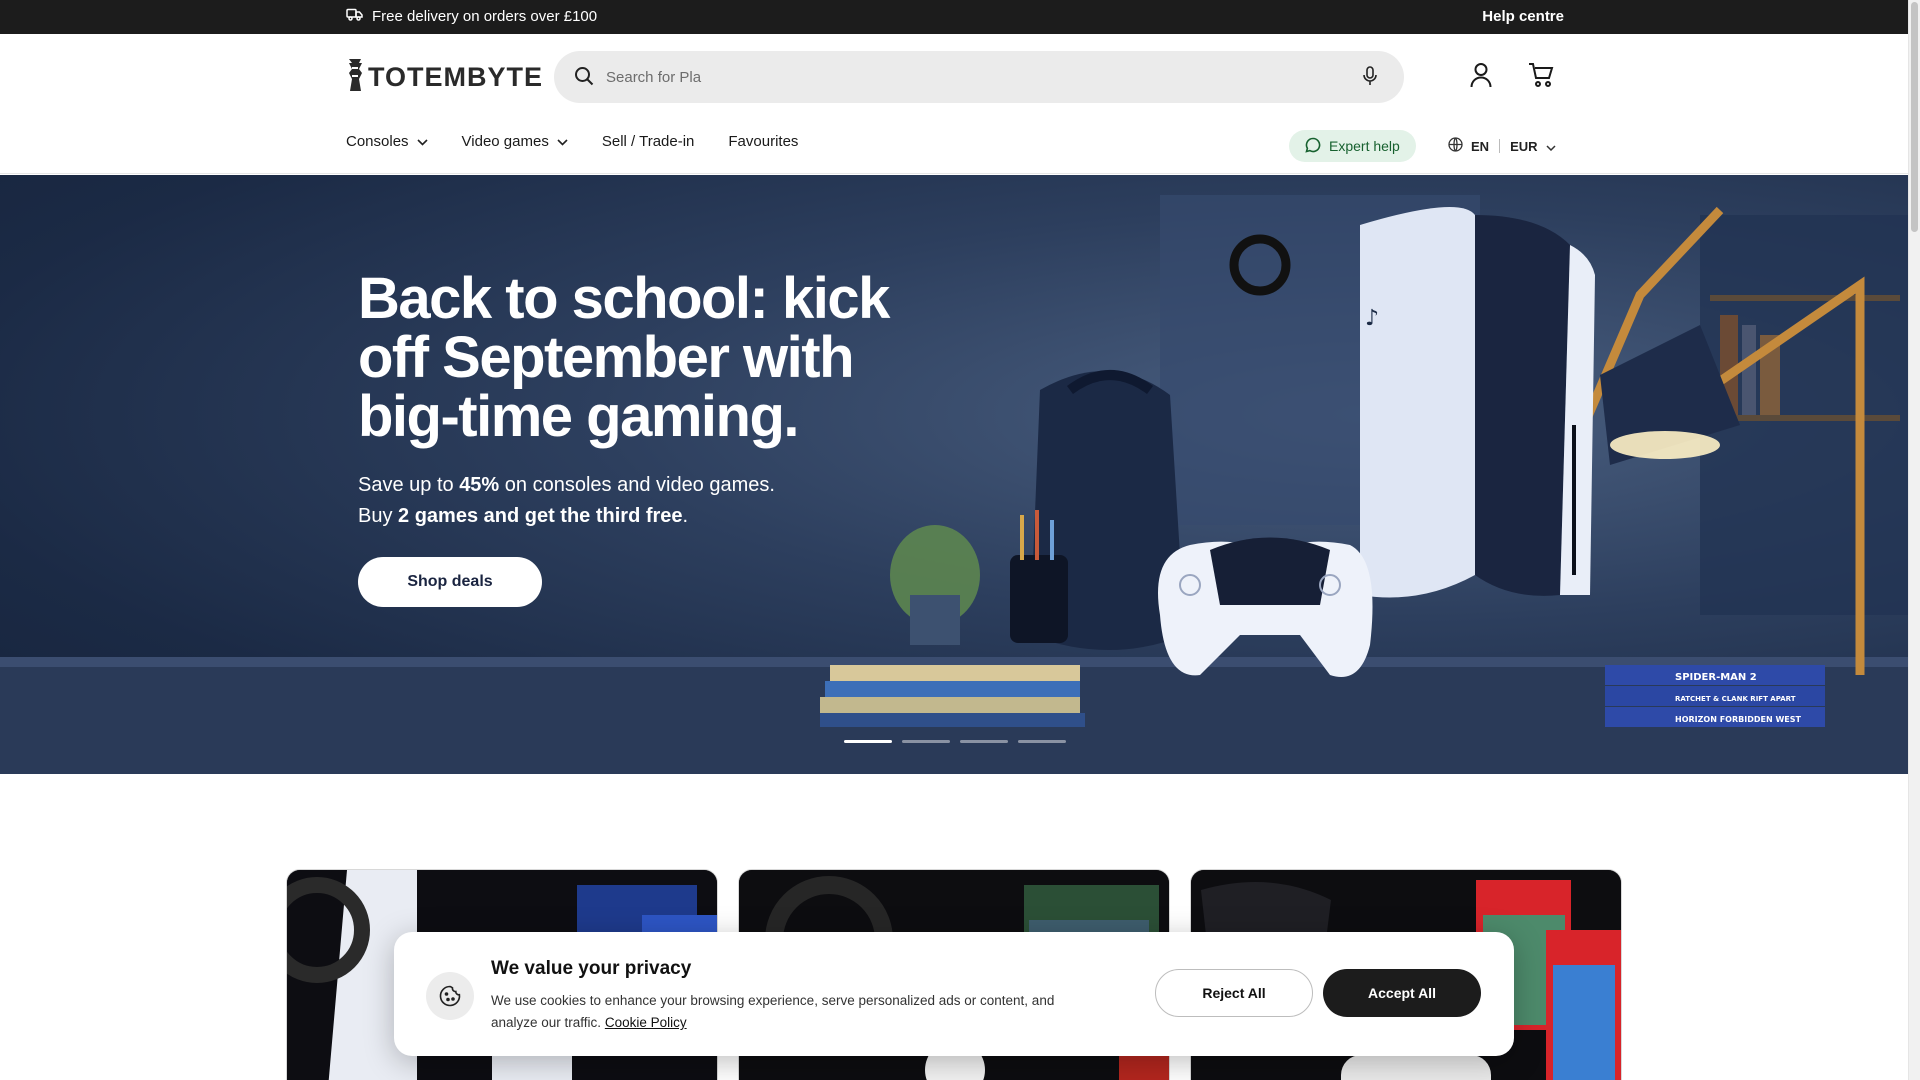  I want to click on currency-code: EUR, so click(1524, 146).